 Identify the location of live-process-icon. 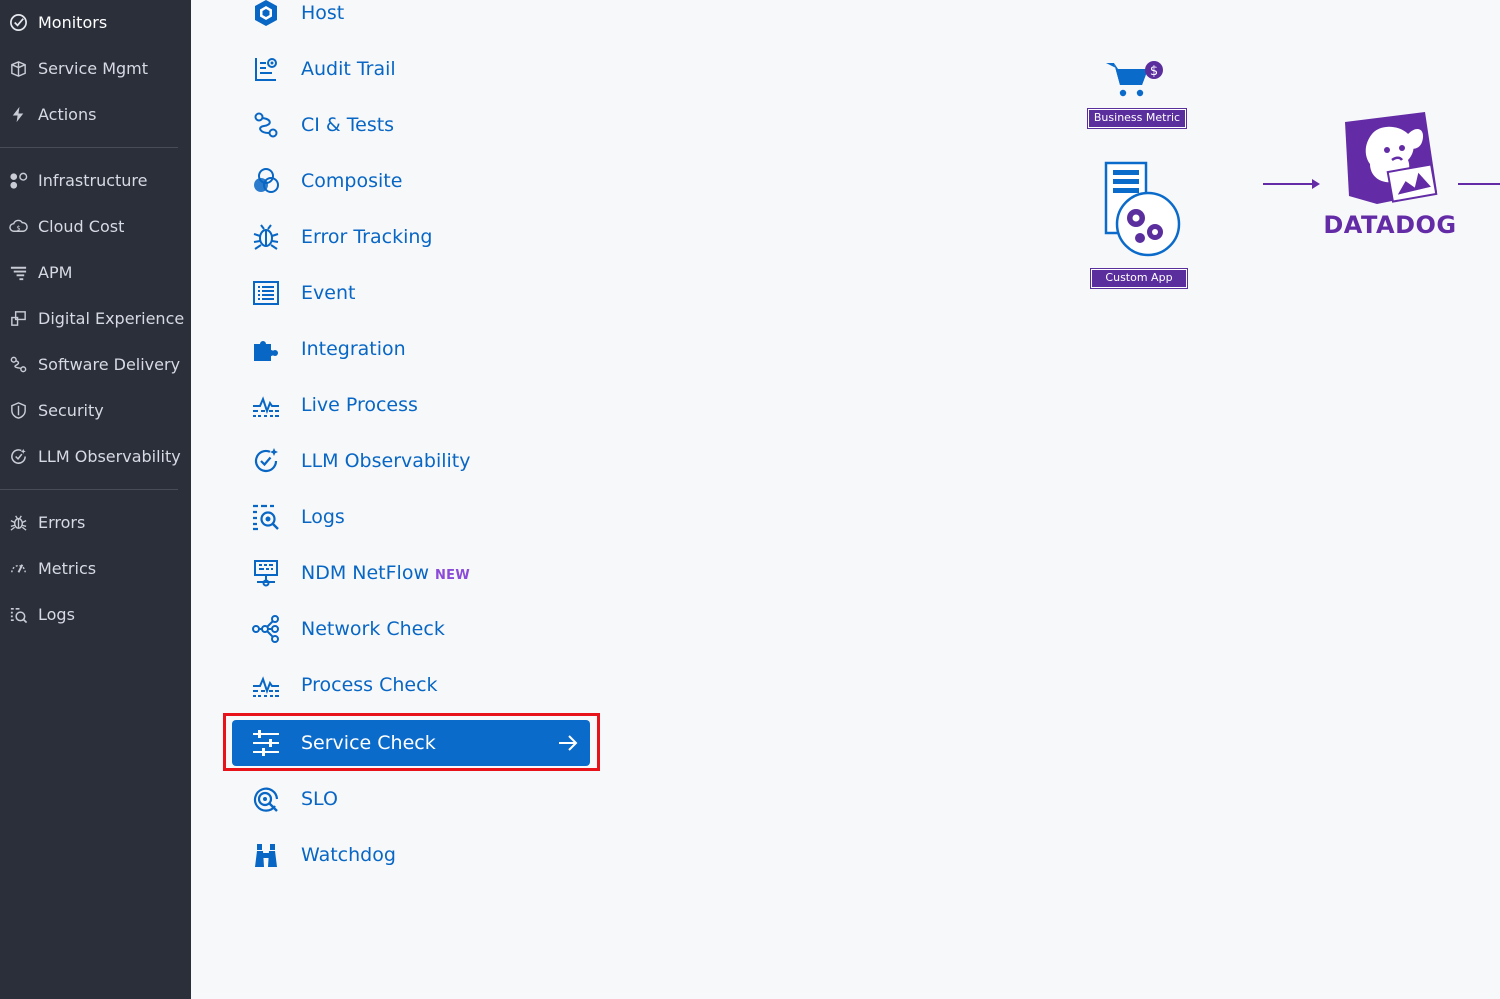
(266, 405).